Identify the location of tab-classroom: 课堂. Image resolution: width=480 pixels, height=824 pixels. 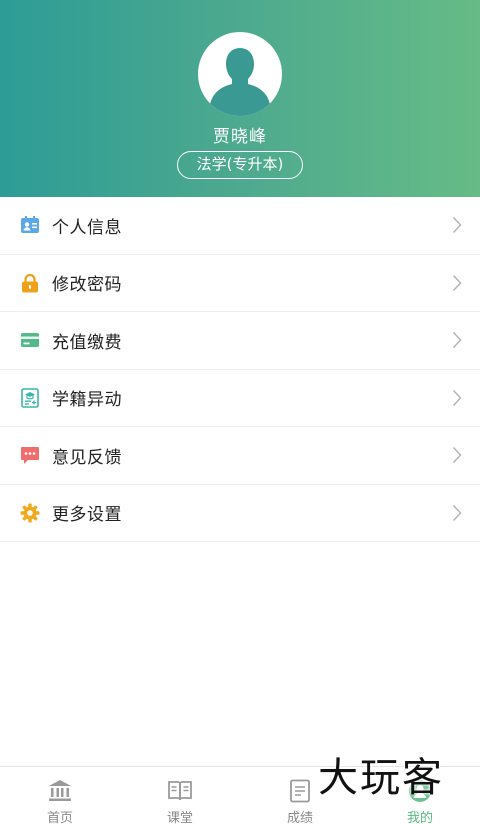
(180, 795).